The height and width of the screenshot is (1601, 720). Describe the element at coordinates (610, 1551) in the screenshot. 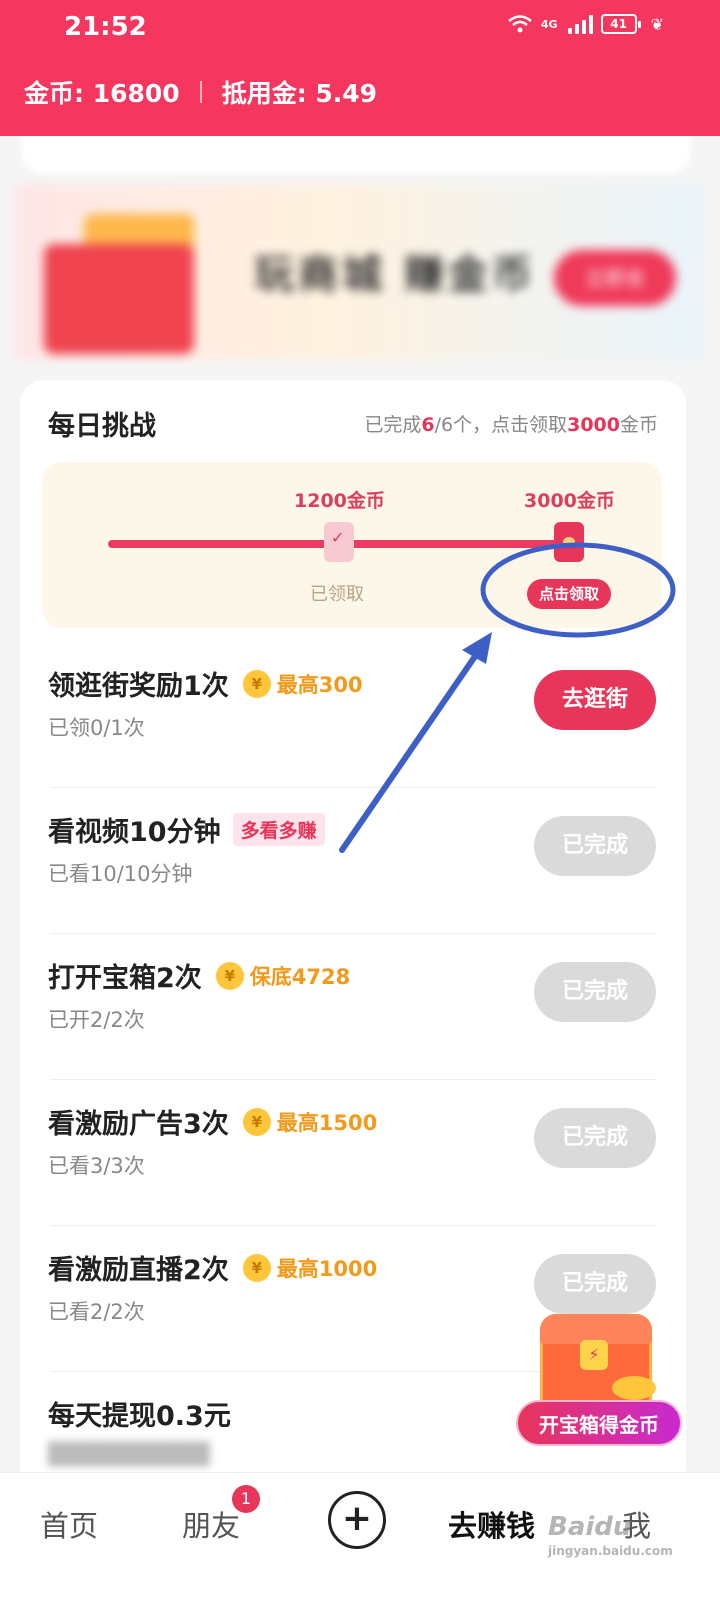

I see `watermark-url: jingyan.baidu.com` at that location.